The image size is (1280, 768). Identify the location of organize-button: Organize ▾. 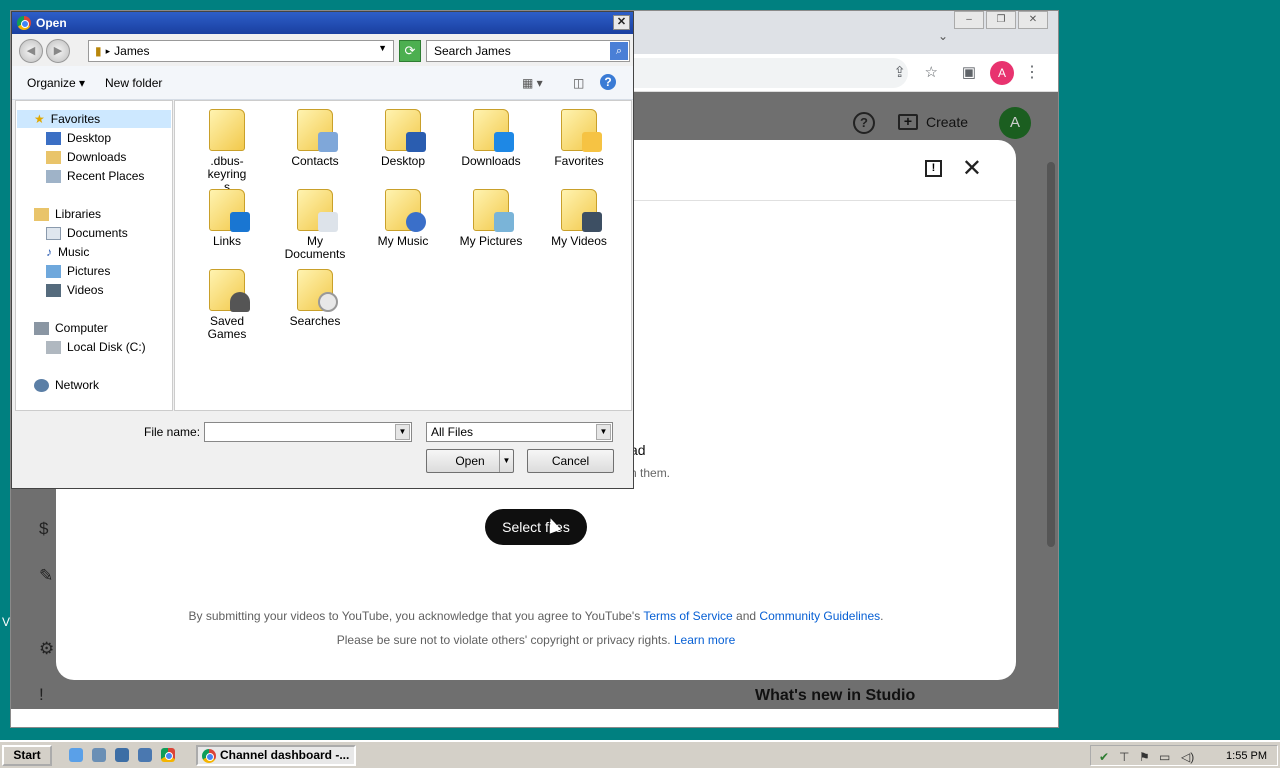
(56, 83).